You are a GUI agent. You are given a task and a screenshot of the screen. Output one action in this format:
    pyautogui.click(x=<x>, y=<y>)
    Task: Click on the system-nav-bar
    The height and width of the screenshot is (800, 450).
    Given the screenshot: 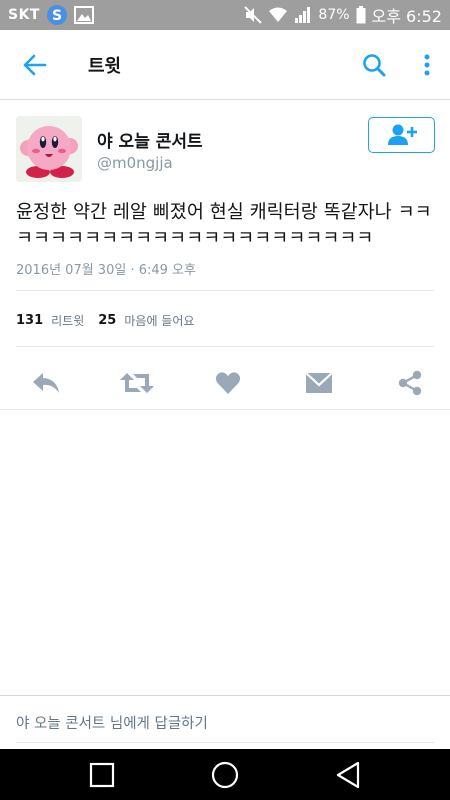 What is the action you would take?
    pyautogui.click(x=225, y=774)
    